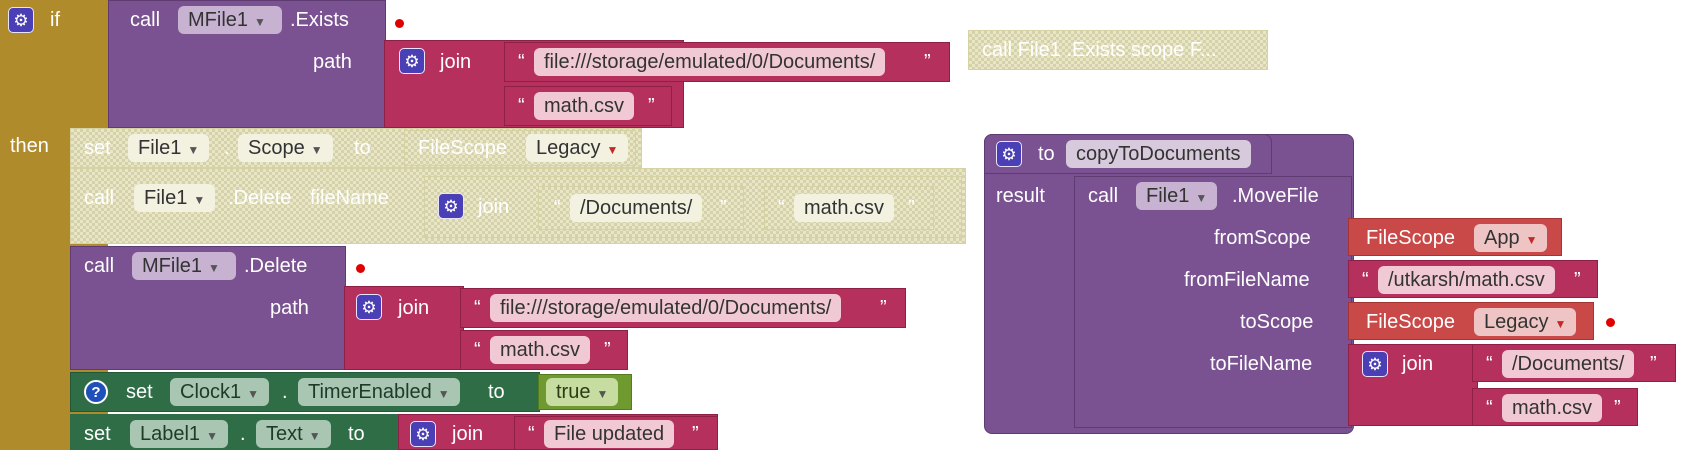 This screenshot has height=450, width=1698. Describe the element at coordinates (293, 434) in the screenshot. I see `property-dropdown-text: Text ▼` at that location.